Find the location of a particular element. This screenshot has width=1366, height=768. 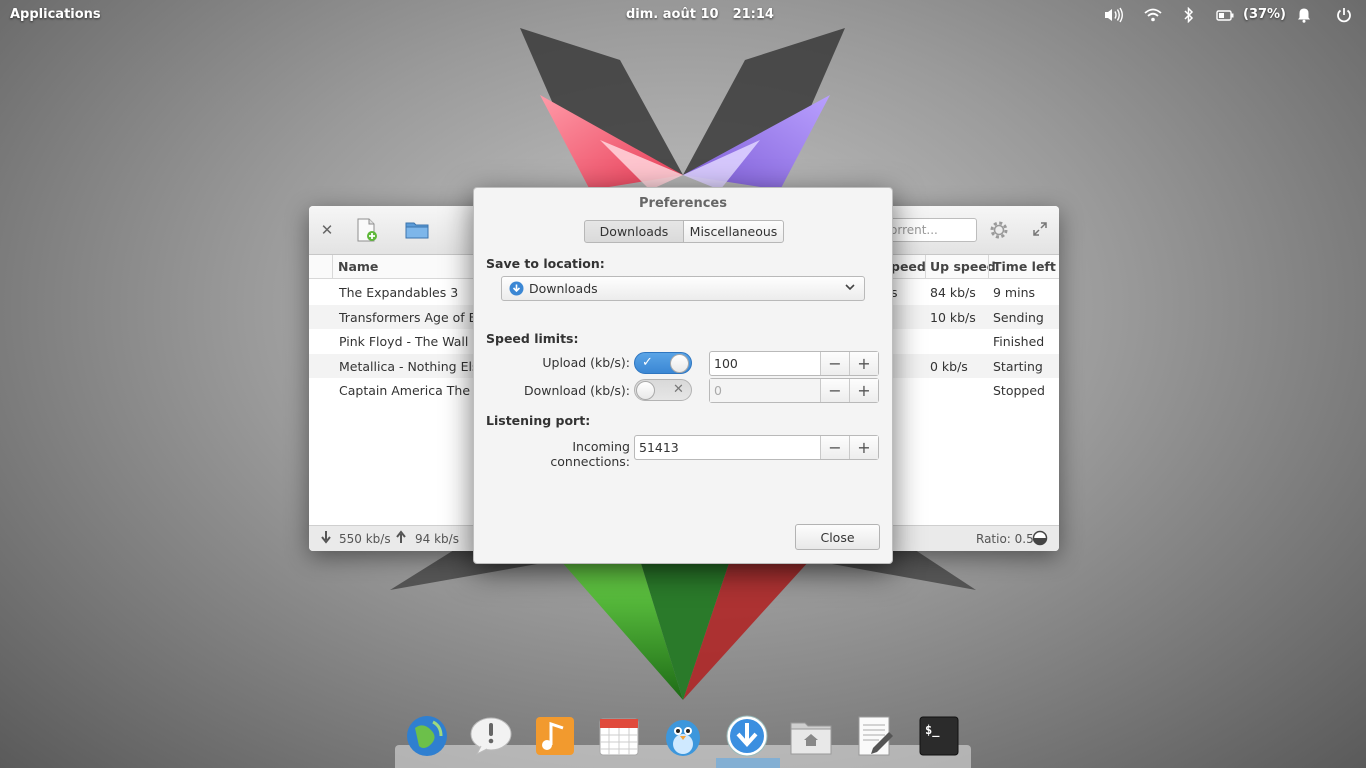

torrent-time-left: 9 mins is located at coordinates (1014, 292).